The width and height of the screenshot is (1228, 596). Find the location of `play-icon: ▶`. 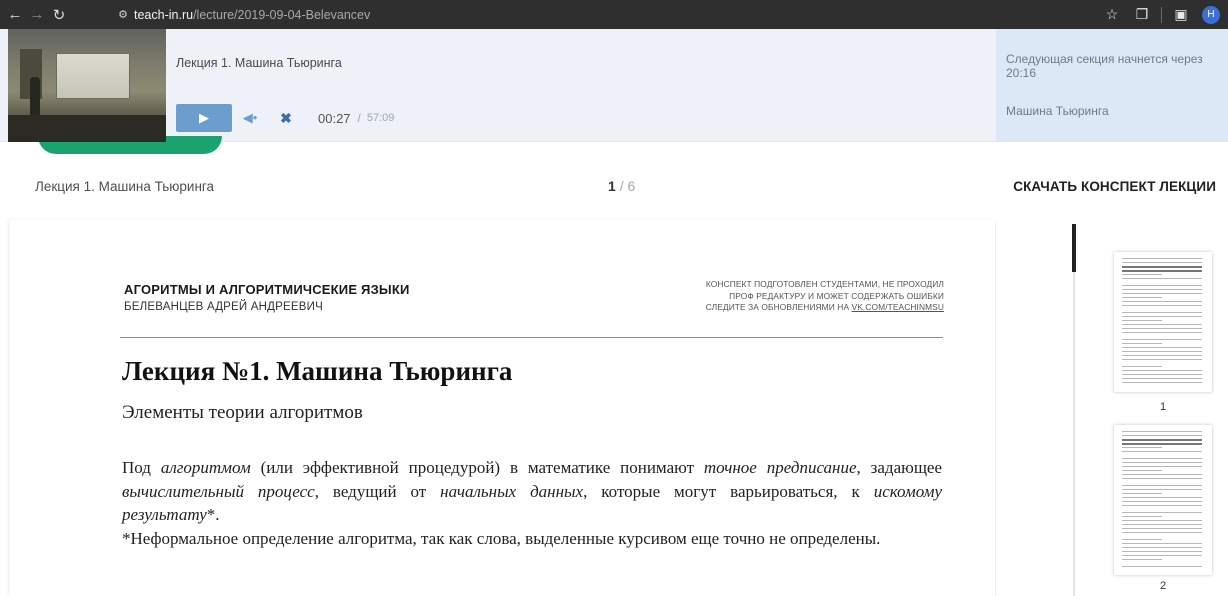

play-icon: ▶ is located at coordinates (204, 117).